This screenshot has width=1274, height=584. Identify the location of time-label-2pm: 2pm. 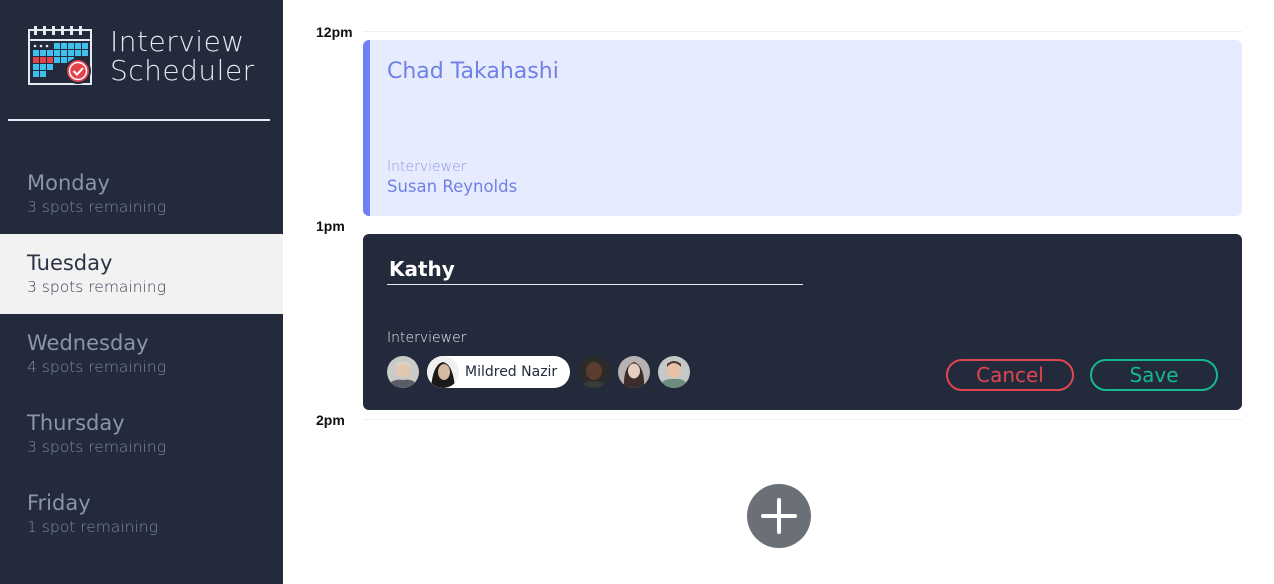
(330, 420).